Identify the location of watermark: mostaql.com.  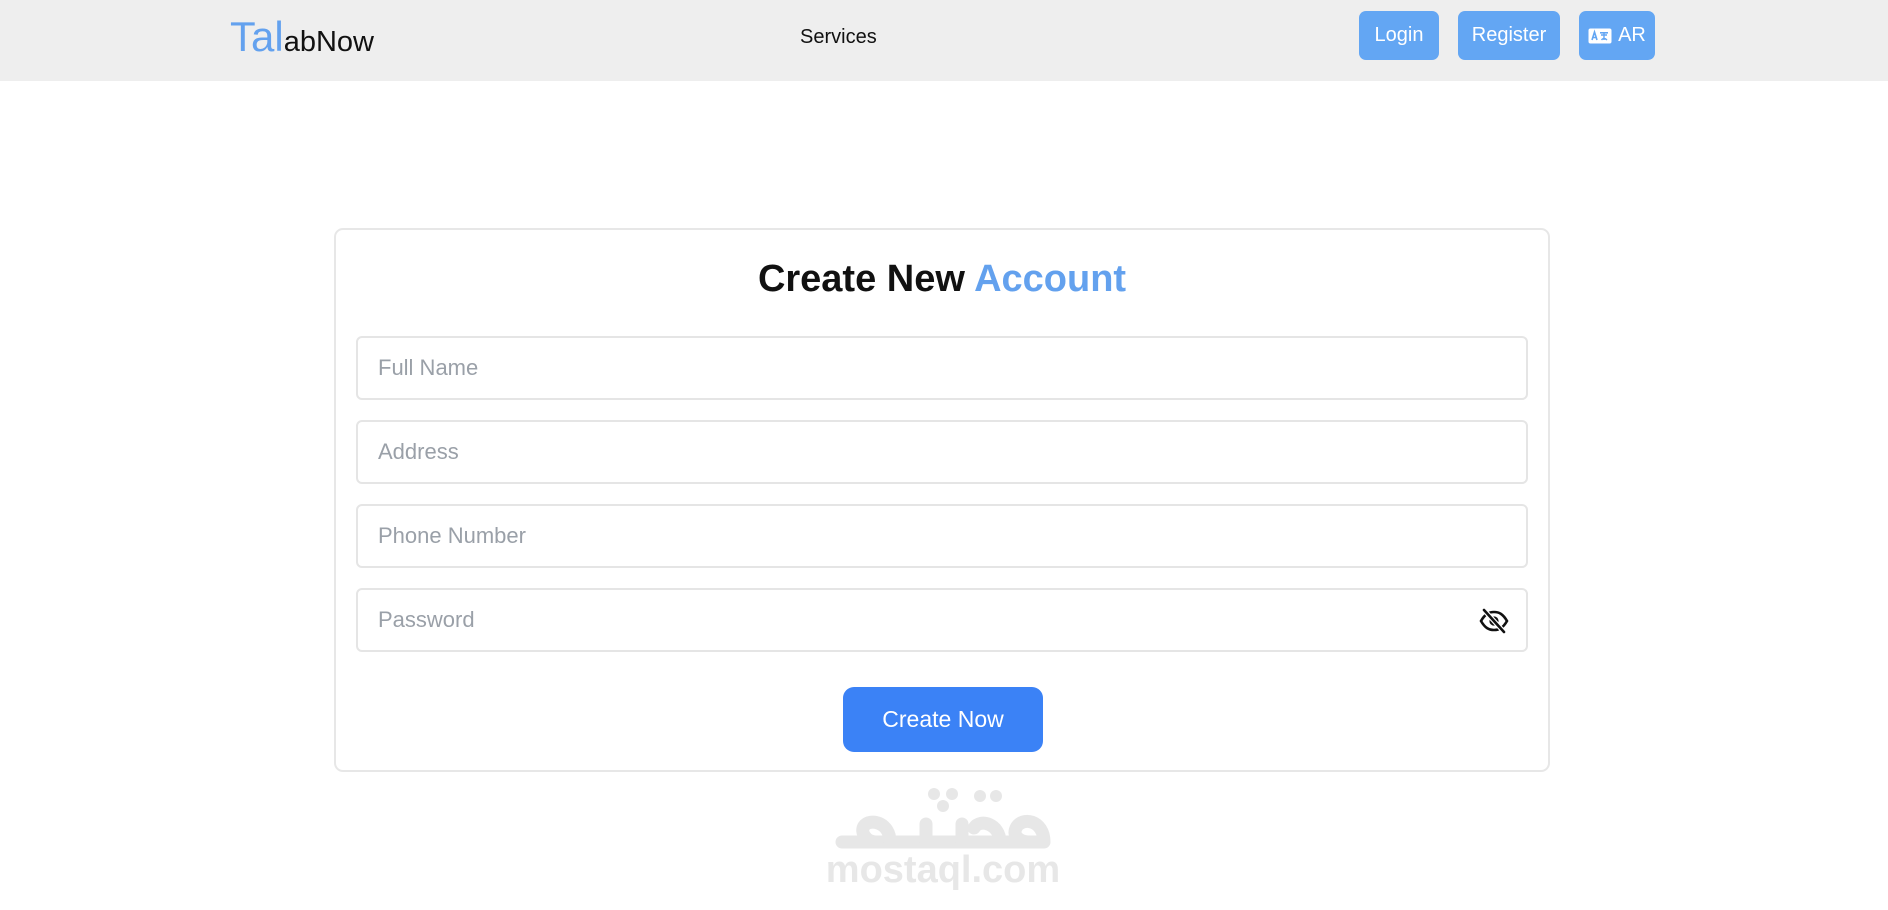
(943, 836).